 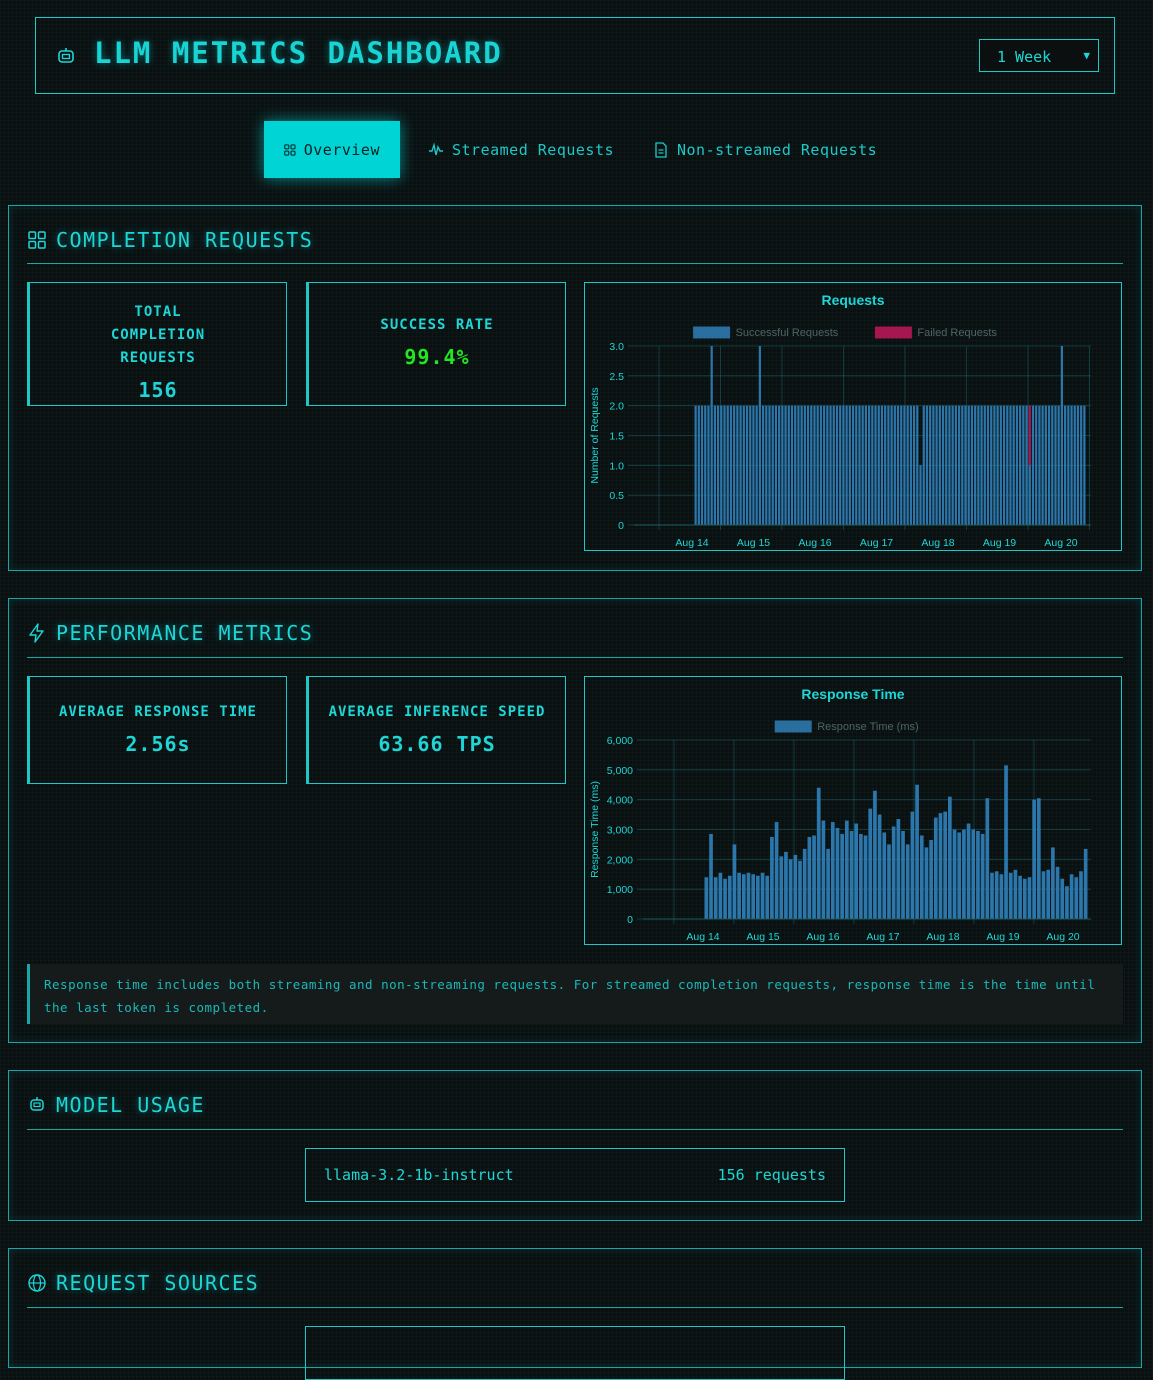 I want to click on y-tick-label: 4,000, so click(x=620, y=801).